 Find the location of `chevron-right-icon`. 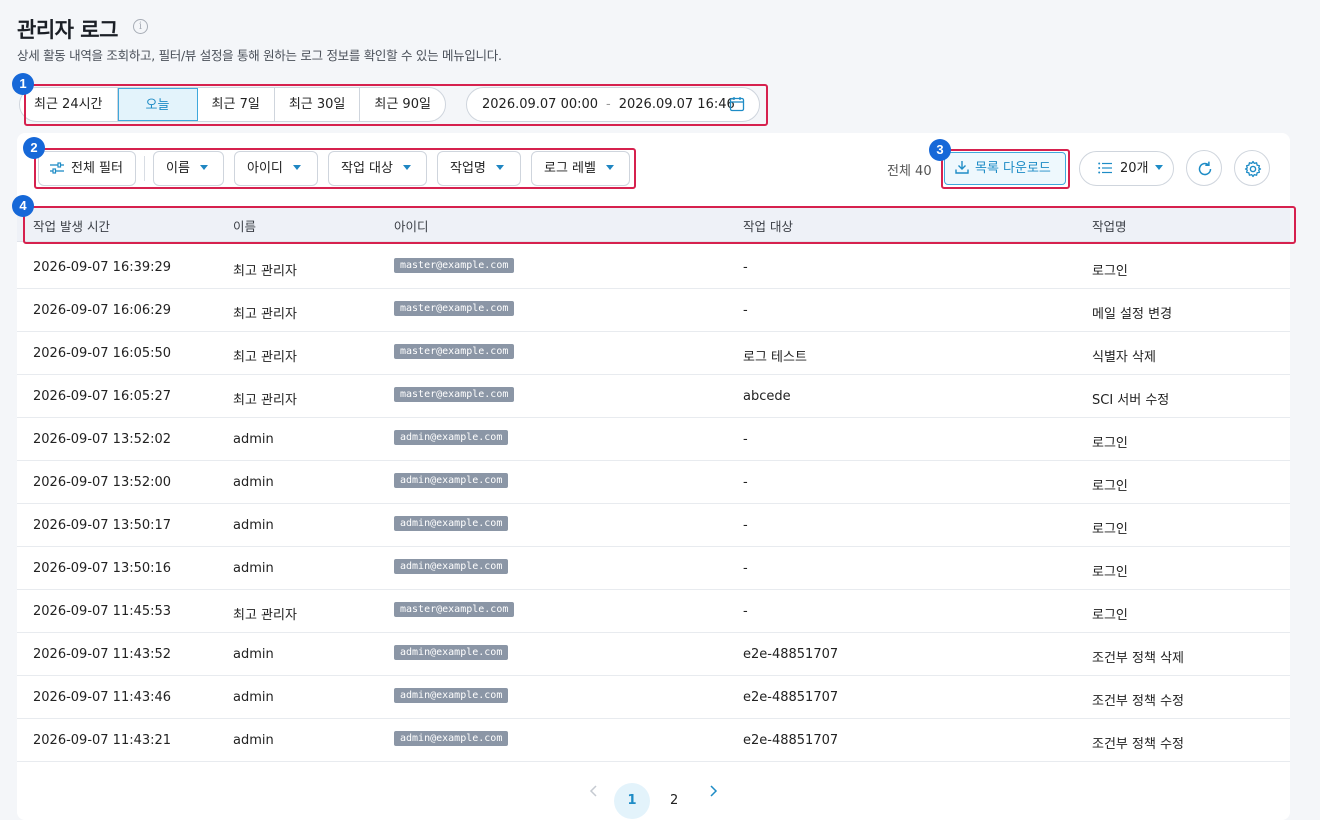

chevron-right-icon is located at coordinates (713, 793).